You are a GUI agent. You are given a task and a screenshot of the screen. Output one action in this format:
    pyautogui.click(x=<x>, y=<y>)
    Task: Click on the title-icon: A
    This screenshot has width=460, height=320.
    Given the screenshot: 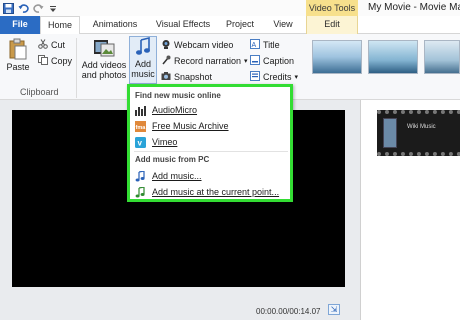 What is the action you would take?
    pyautogui.click(x=255, y=45)
    